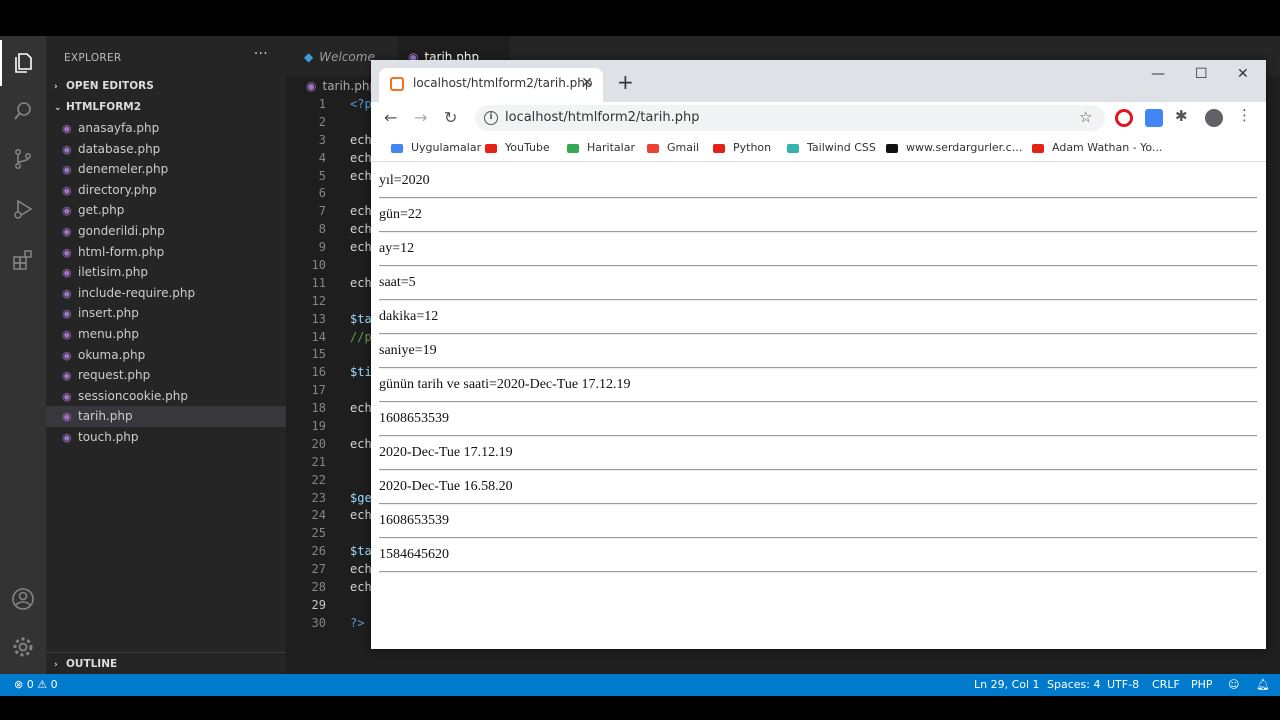 The width and height of the screenshot is (1280, 720). Describe the element at coordinates (1184, 116) in the screenshot. I see `extensions-puzzle-icon: ✱` at that location.